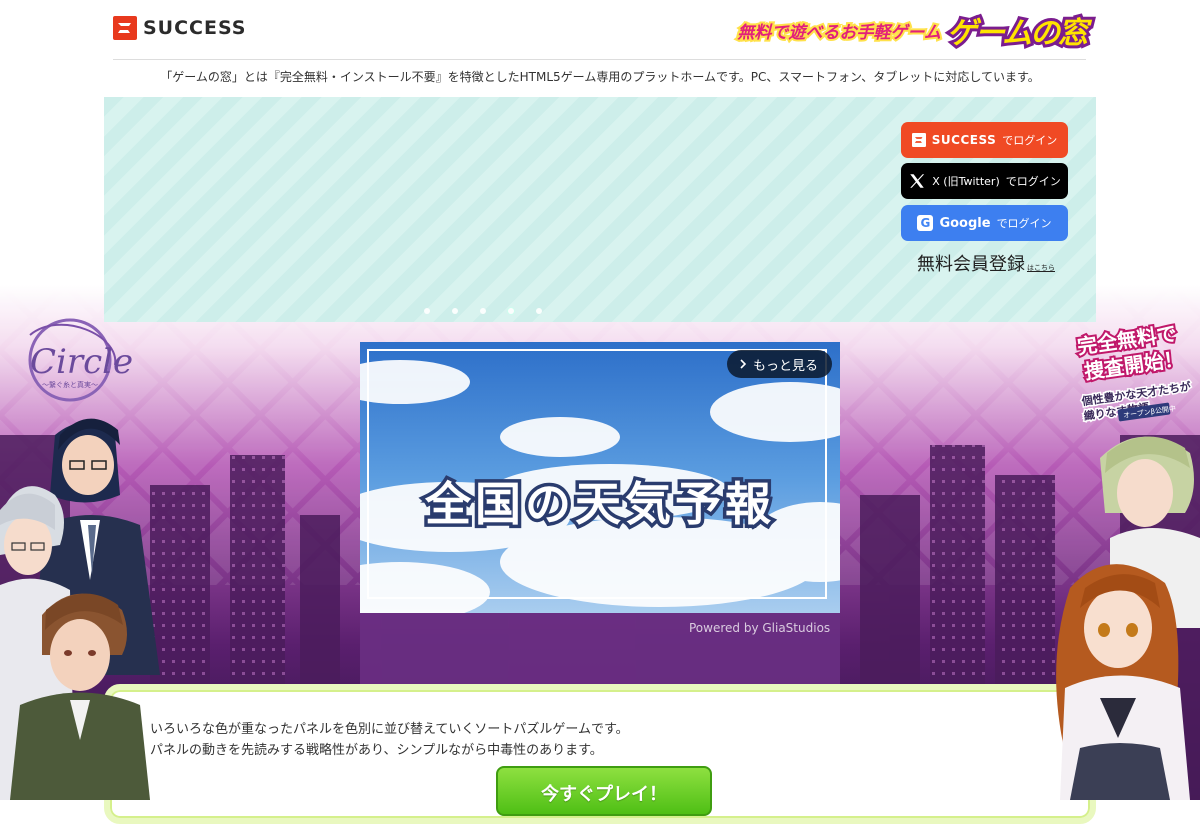 Image resolution: width=1200 pixels, height=824 pixels. What do you see at coordinates (598, 504) in the screenshot?
I see `video-title: 全国の天気予報` at bounding box center [598, 504].